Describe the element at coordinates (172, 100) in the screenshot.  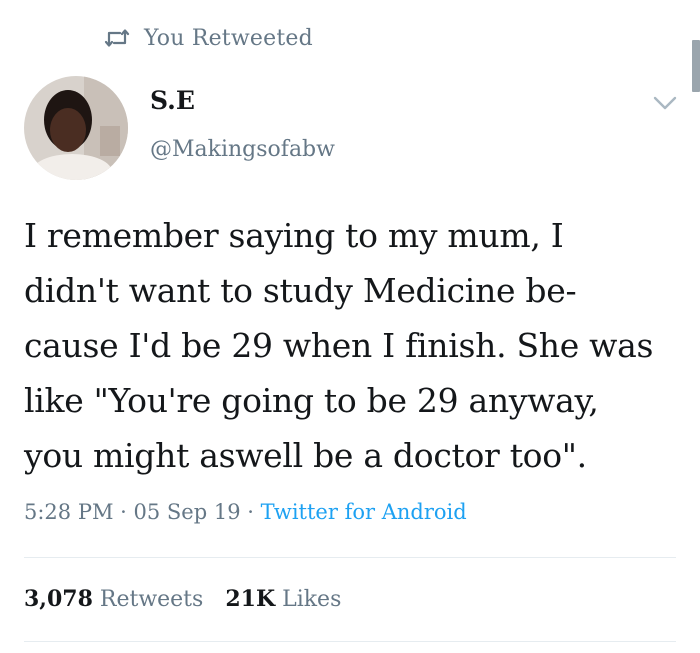
I see `author-display-name: S.E` at that location.